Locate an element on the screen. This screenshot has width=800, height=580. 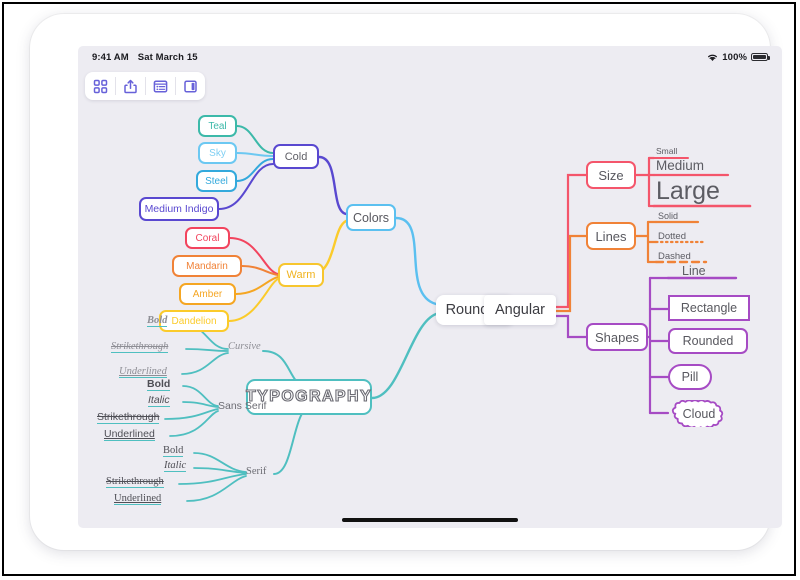
color-node-steel: Steel is located at coordinates (216, 181).